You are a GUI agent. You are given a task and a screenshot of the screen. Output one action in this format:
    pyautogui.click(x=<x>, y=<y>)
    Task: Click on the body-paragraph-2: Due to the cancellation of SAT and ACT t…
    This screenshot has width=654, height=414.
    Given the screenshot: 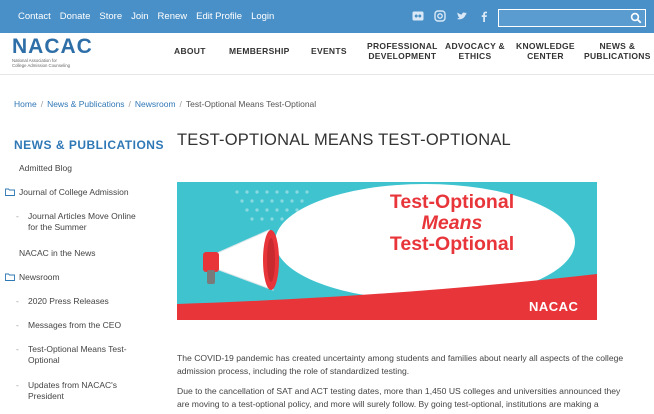 What is the action you would take?
    pyautogui.click(x=399, y=397)
    